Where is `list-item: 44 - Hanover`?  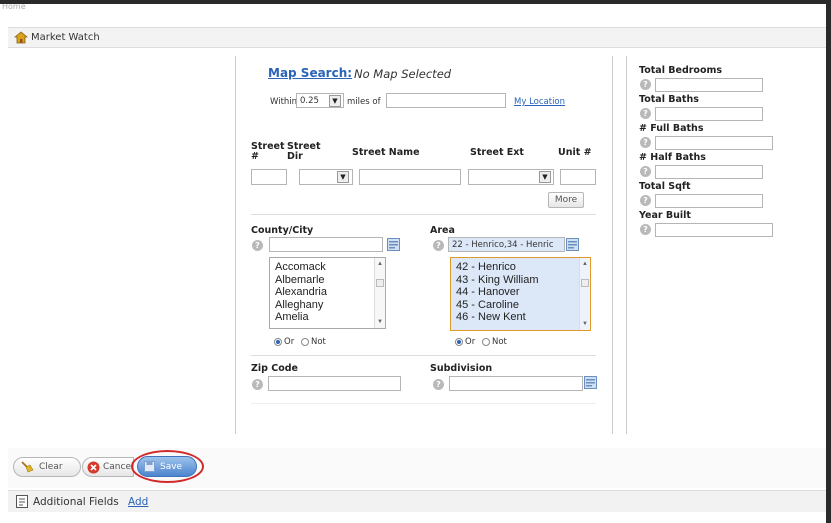 list-item: 44 - Hanover is located at coordinates (520, 292).